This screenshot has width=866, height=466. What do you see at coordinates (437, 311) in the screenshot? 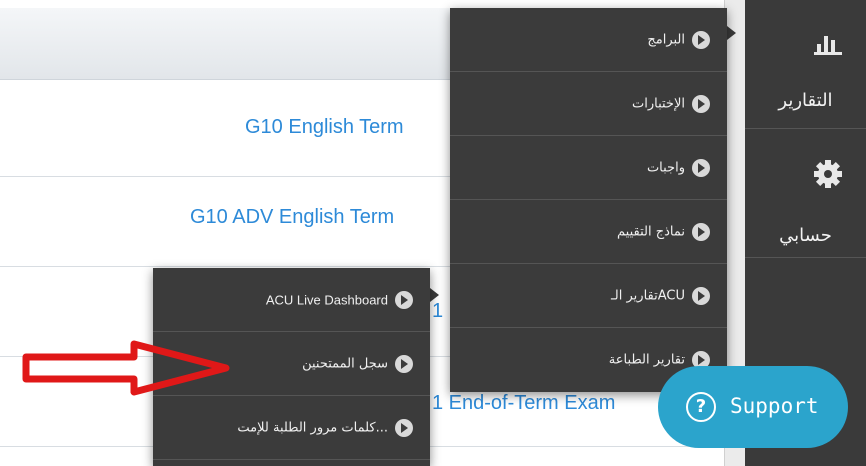
I see `exam-link-3: 1` at bounding box center [437, 311].